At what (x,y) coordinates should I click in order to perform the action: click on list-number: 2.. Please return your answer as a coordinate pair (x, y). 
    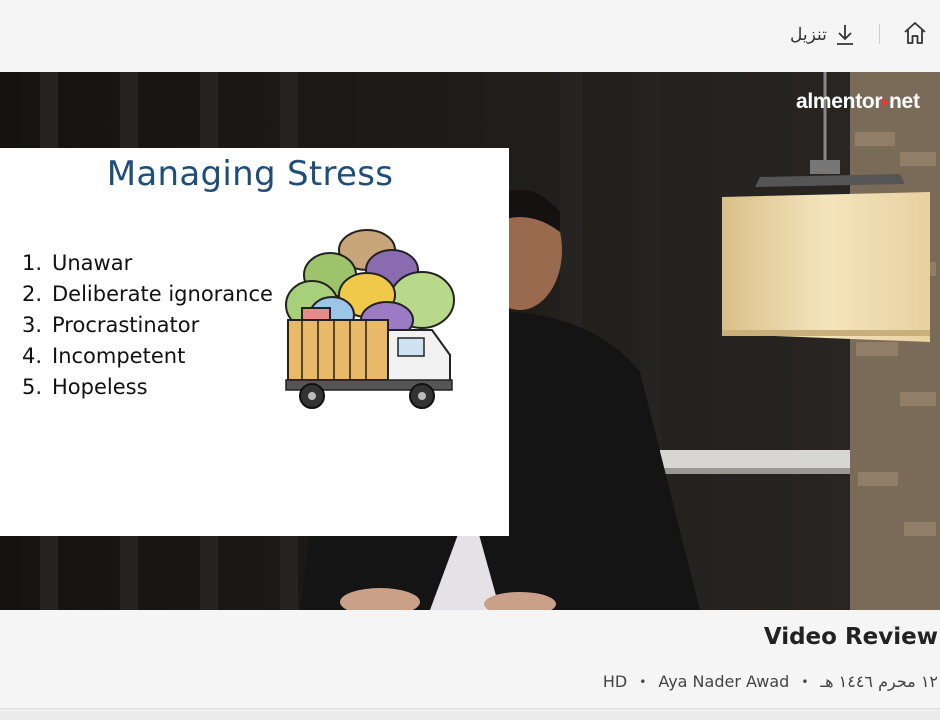
    Looking at the image, I should click on (32, 294).